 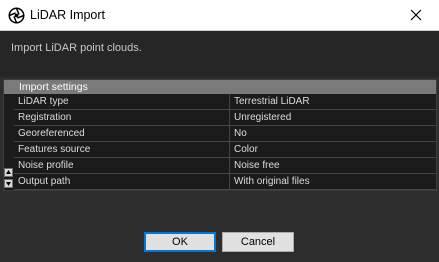 What do you see at coordinates (122, 117) in the screenshot?
I see `property-name: Registration` at bounding box center [122, 117].